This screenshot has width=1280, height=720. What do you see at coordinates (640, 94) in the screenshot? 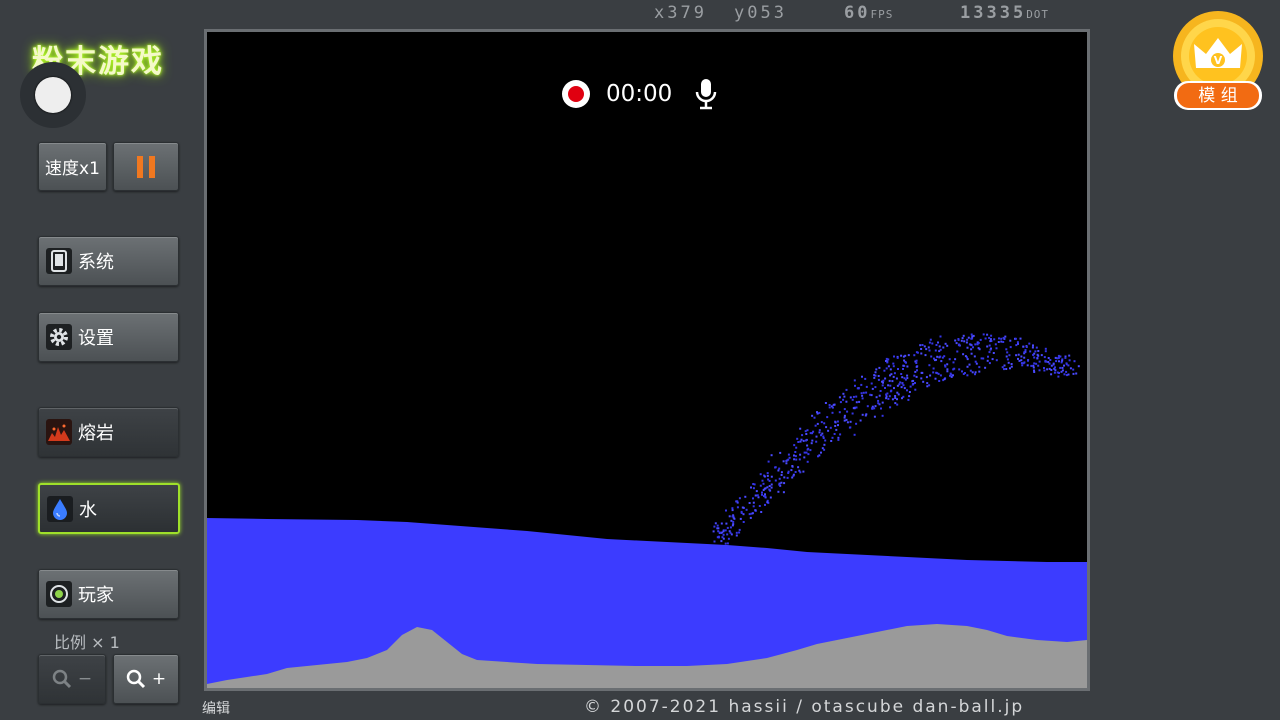
I see `screen-recording-indicator: 00:00` at bounding box center [640, 94].